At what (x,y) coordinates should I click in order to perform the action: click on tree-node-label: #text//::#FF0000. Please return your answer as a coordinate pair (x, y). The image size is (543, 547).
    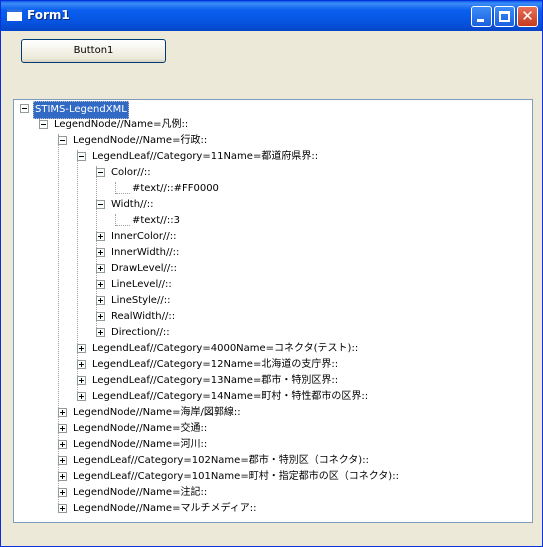
    Looking at the image, I should click on (175, 189).